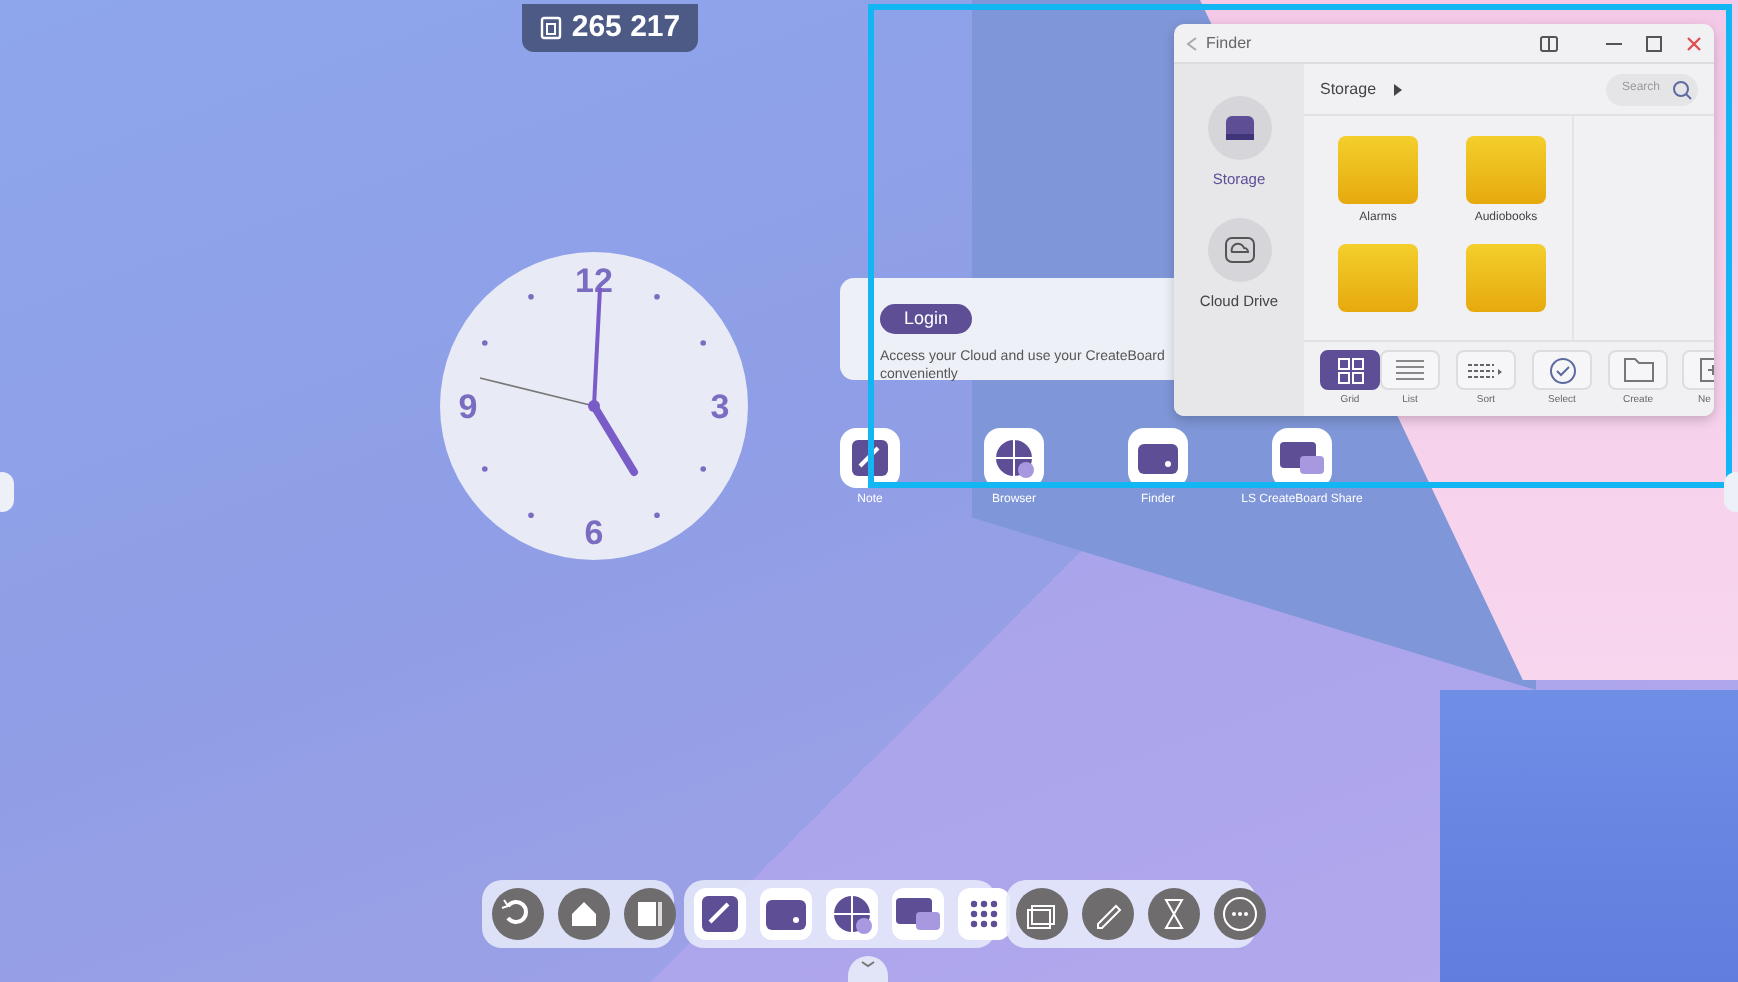 The width and height of the screenshot is (1738, 982). Describe the element at coordinates (518, 914) in the screenshot. I see `back-icon` at that location.